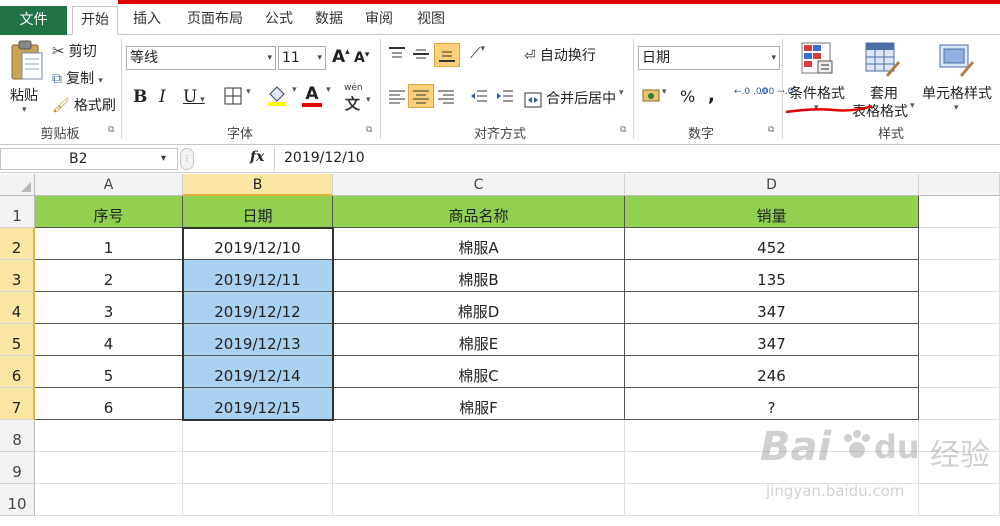  What do you see at coordinates (17, 468) in the screenshot?
I see `row-header-9: 9` at bounding box center [17, 468].